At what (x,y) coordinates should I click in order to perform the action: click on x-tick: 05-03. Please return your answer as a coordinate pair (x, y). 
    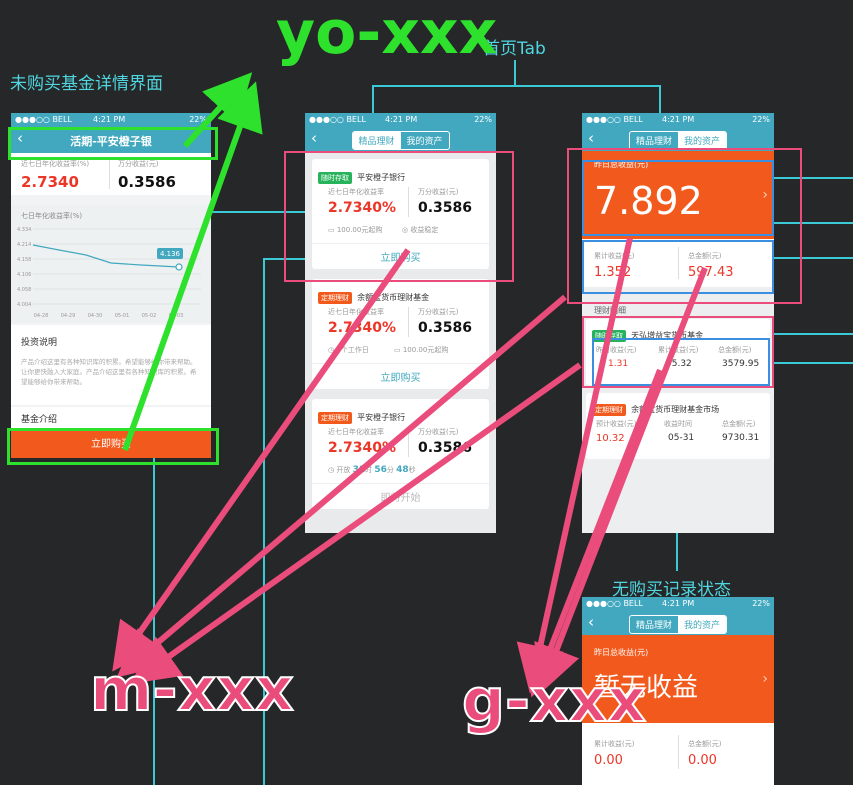
    Looking at the image, I should click on (176, 316).